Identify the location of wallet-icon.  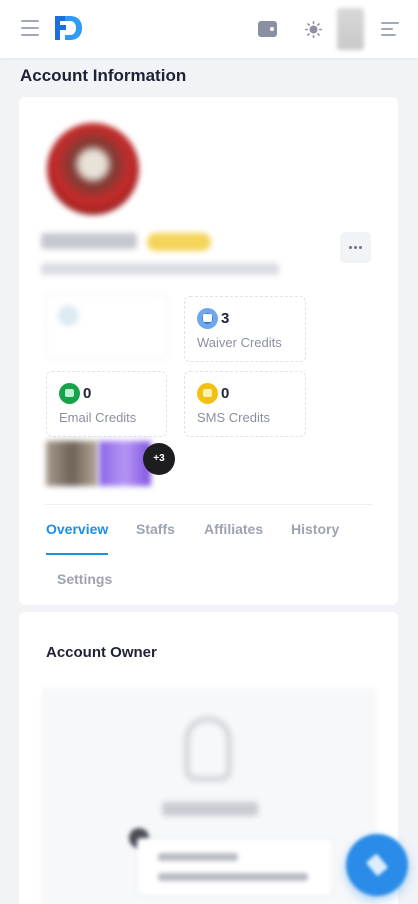
(267, 29).